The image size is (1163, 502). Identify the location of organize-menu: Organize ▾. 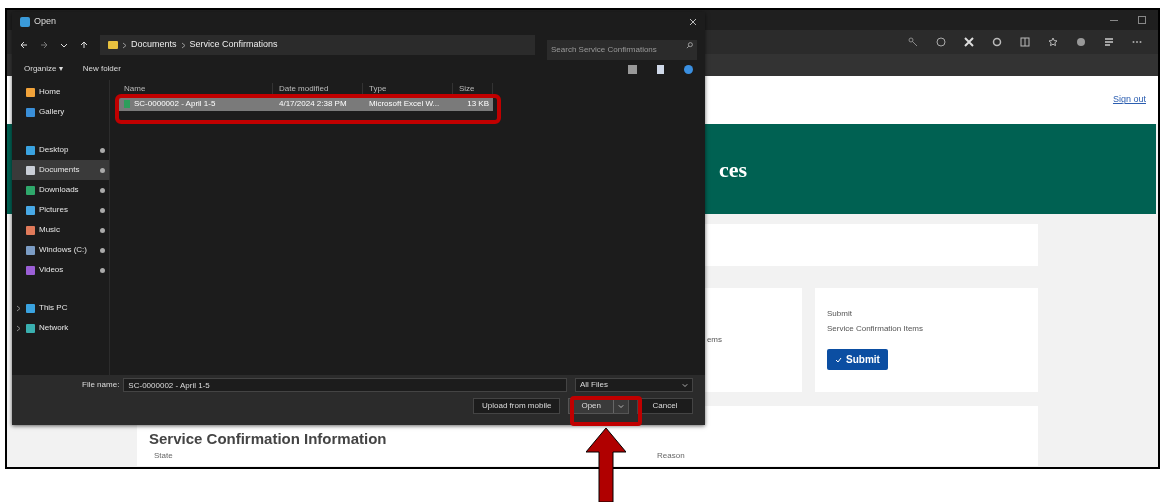
(43, 69).